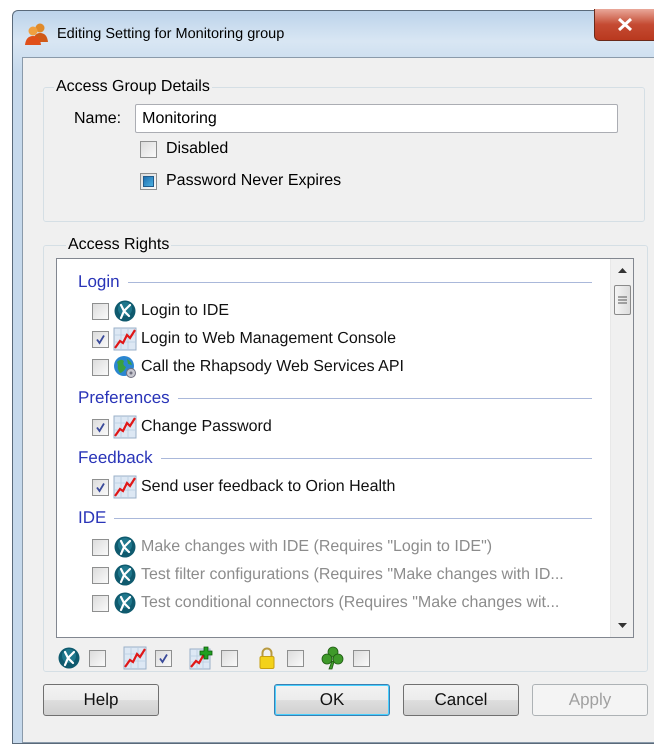 The width and height of the screenshot is (654, 744). What do you see at coordinates (332, 700) in the screenshot?
I see `ok-button: OK` at bounding box center [332, 700].